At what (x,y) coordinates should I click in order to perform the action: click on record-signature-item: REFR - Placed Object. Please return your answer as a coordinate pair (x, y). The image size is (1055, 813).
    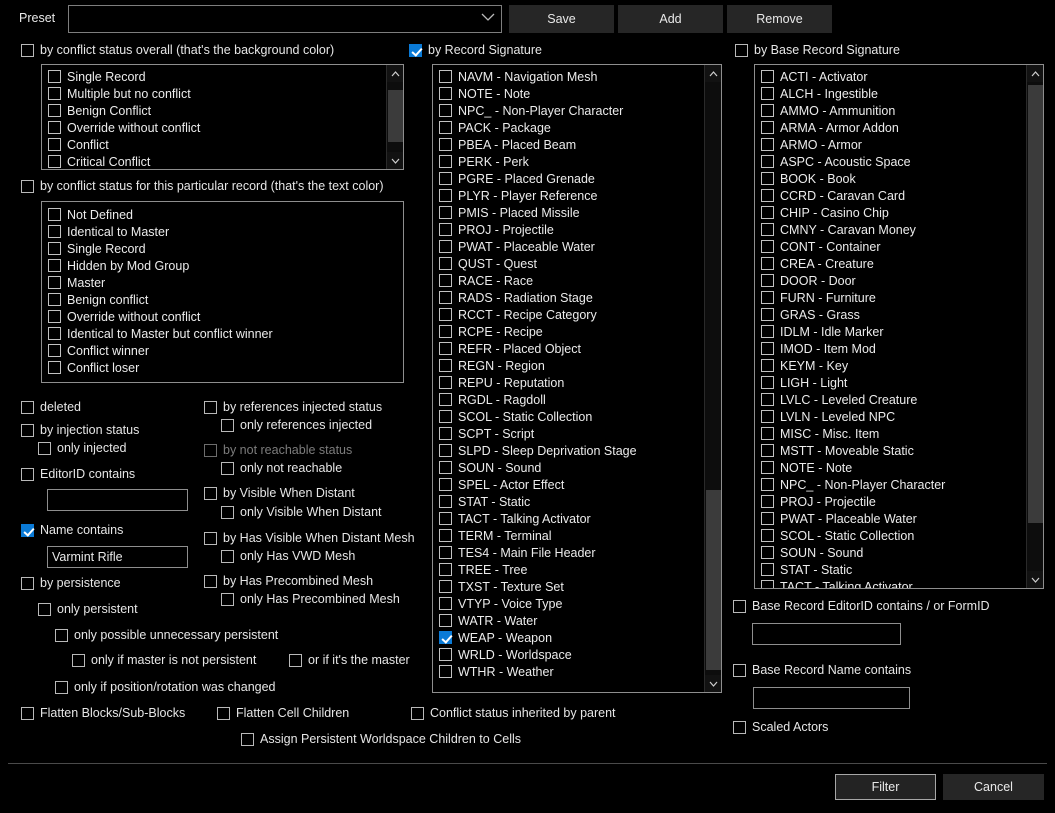
    Looking at the image, I should click on (571, 348).